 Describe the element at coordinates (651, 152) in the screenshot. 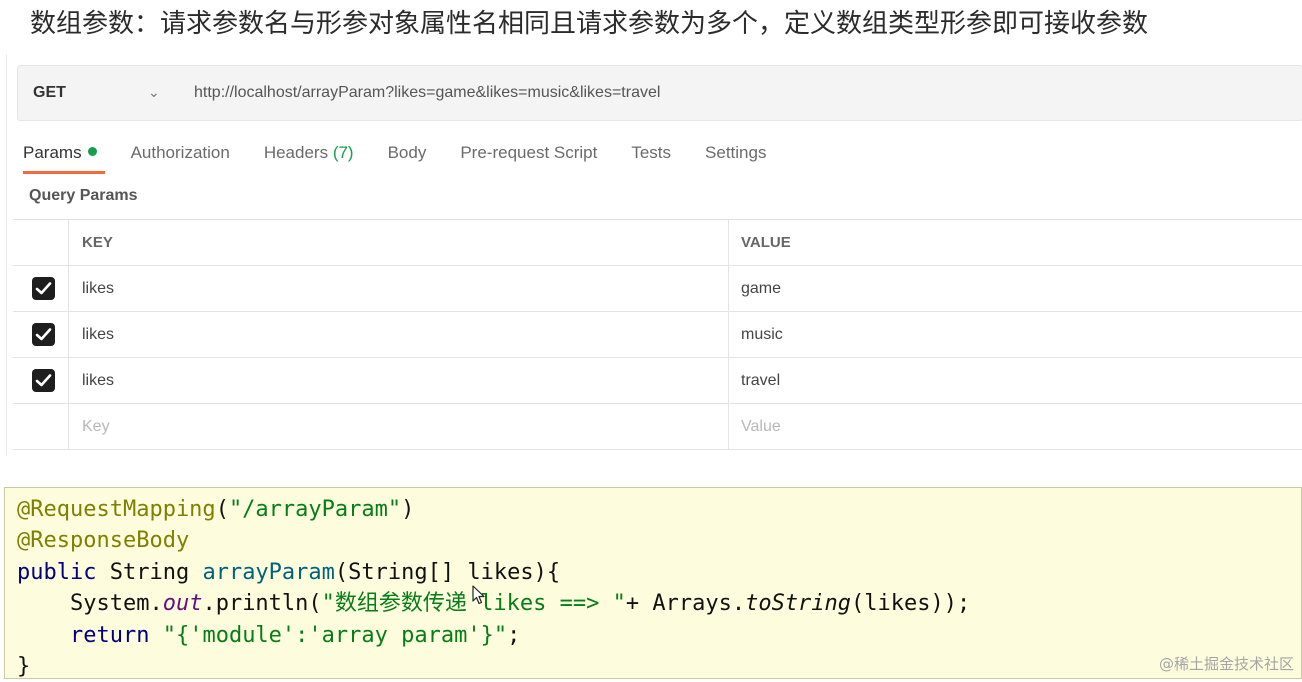

I see `tab-label: Tests` at that location.